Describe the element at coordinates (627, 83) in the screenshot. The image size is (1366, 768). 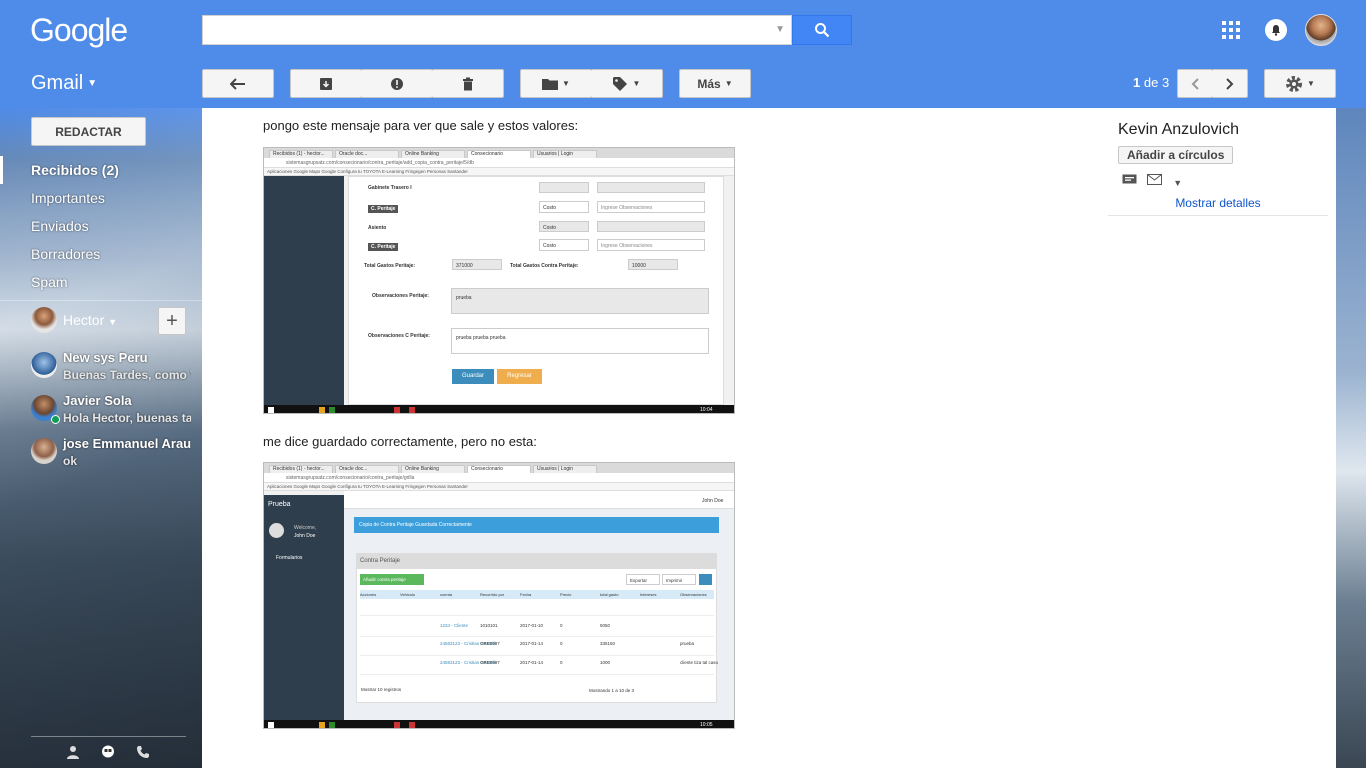
I see `labels-button: ▼` at that location.